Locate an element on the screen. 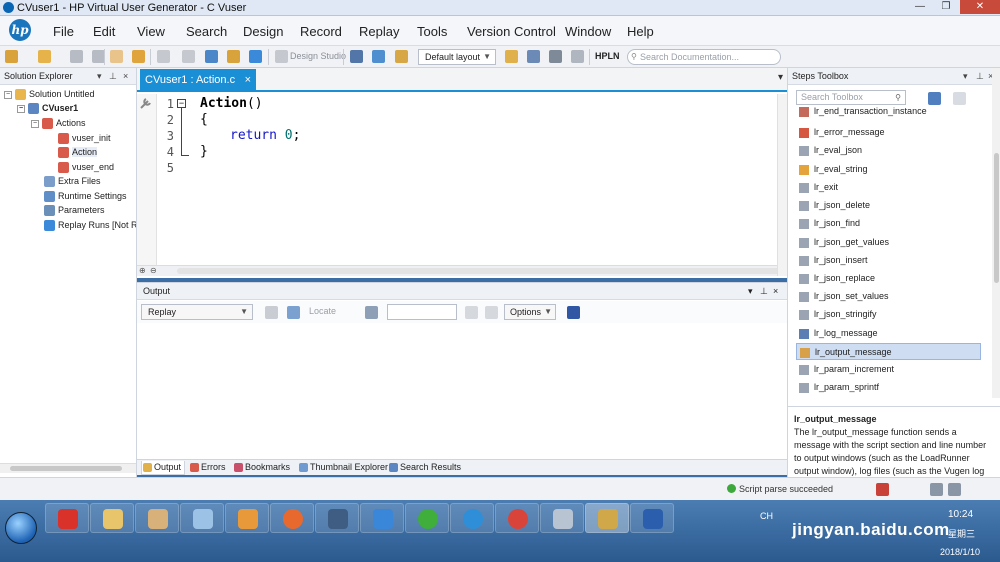  step-item: lr_eval_string is located at coordinates (888, 169).